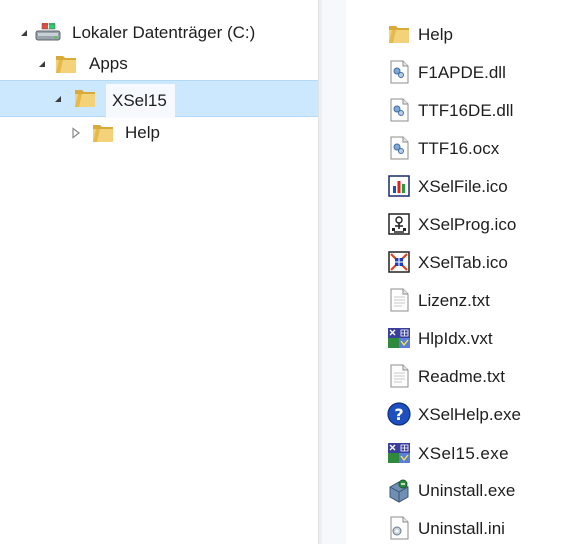 The height and width of the screenshot is (545, 573). I want to click on tree-item-label: XSel15, so click(140, 101).